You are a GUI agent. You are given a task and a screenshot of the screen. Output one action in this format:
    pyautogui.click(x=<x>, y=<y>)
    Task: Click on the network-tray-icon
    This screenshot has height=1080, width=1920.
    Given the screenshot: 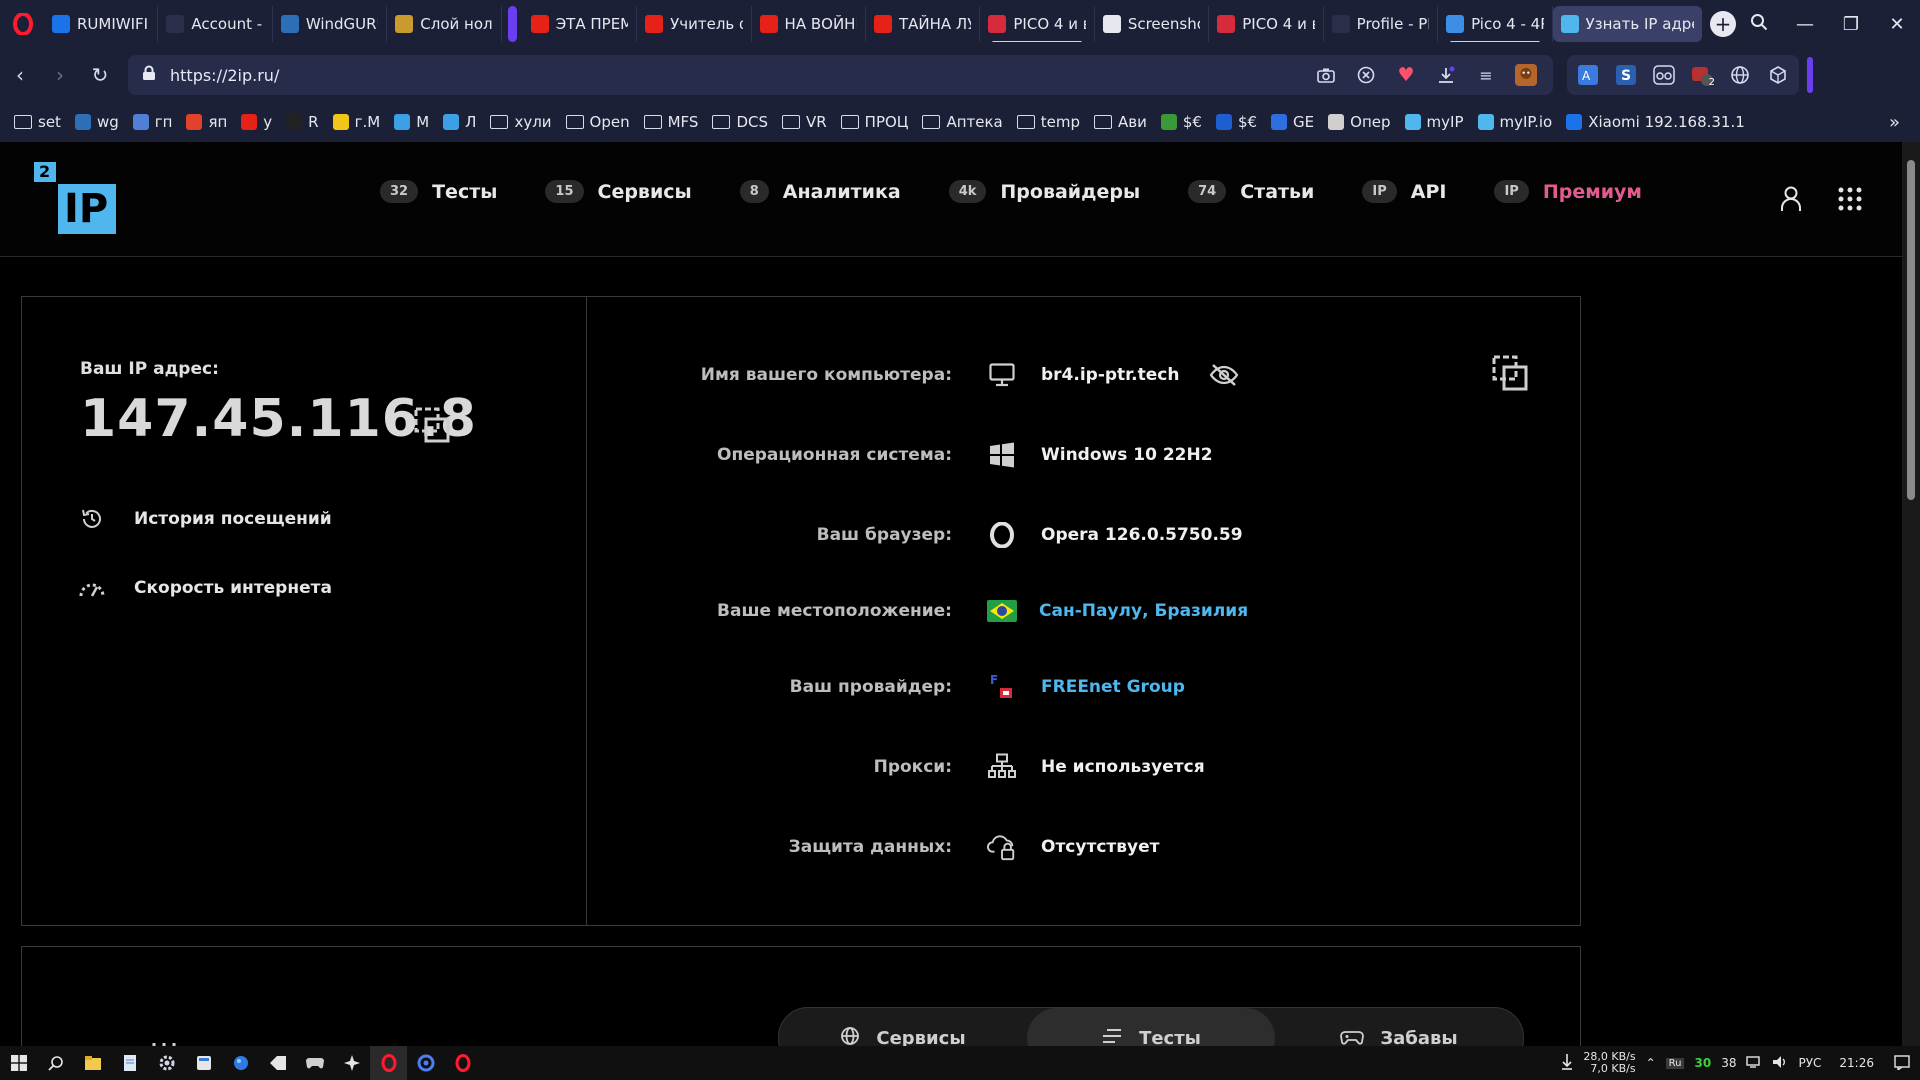 What is the action you would take?
    pyautogui.click(x=1754, y=1063)
    